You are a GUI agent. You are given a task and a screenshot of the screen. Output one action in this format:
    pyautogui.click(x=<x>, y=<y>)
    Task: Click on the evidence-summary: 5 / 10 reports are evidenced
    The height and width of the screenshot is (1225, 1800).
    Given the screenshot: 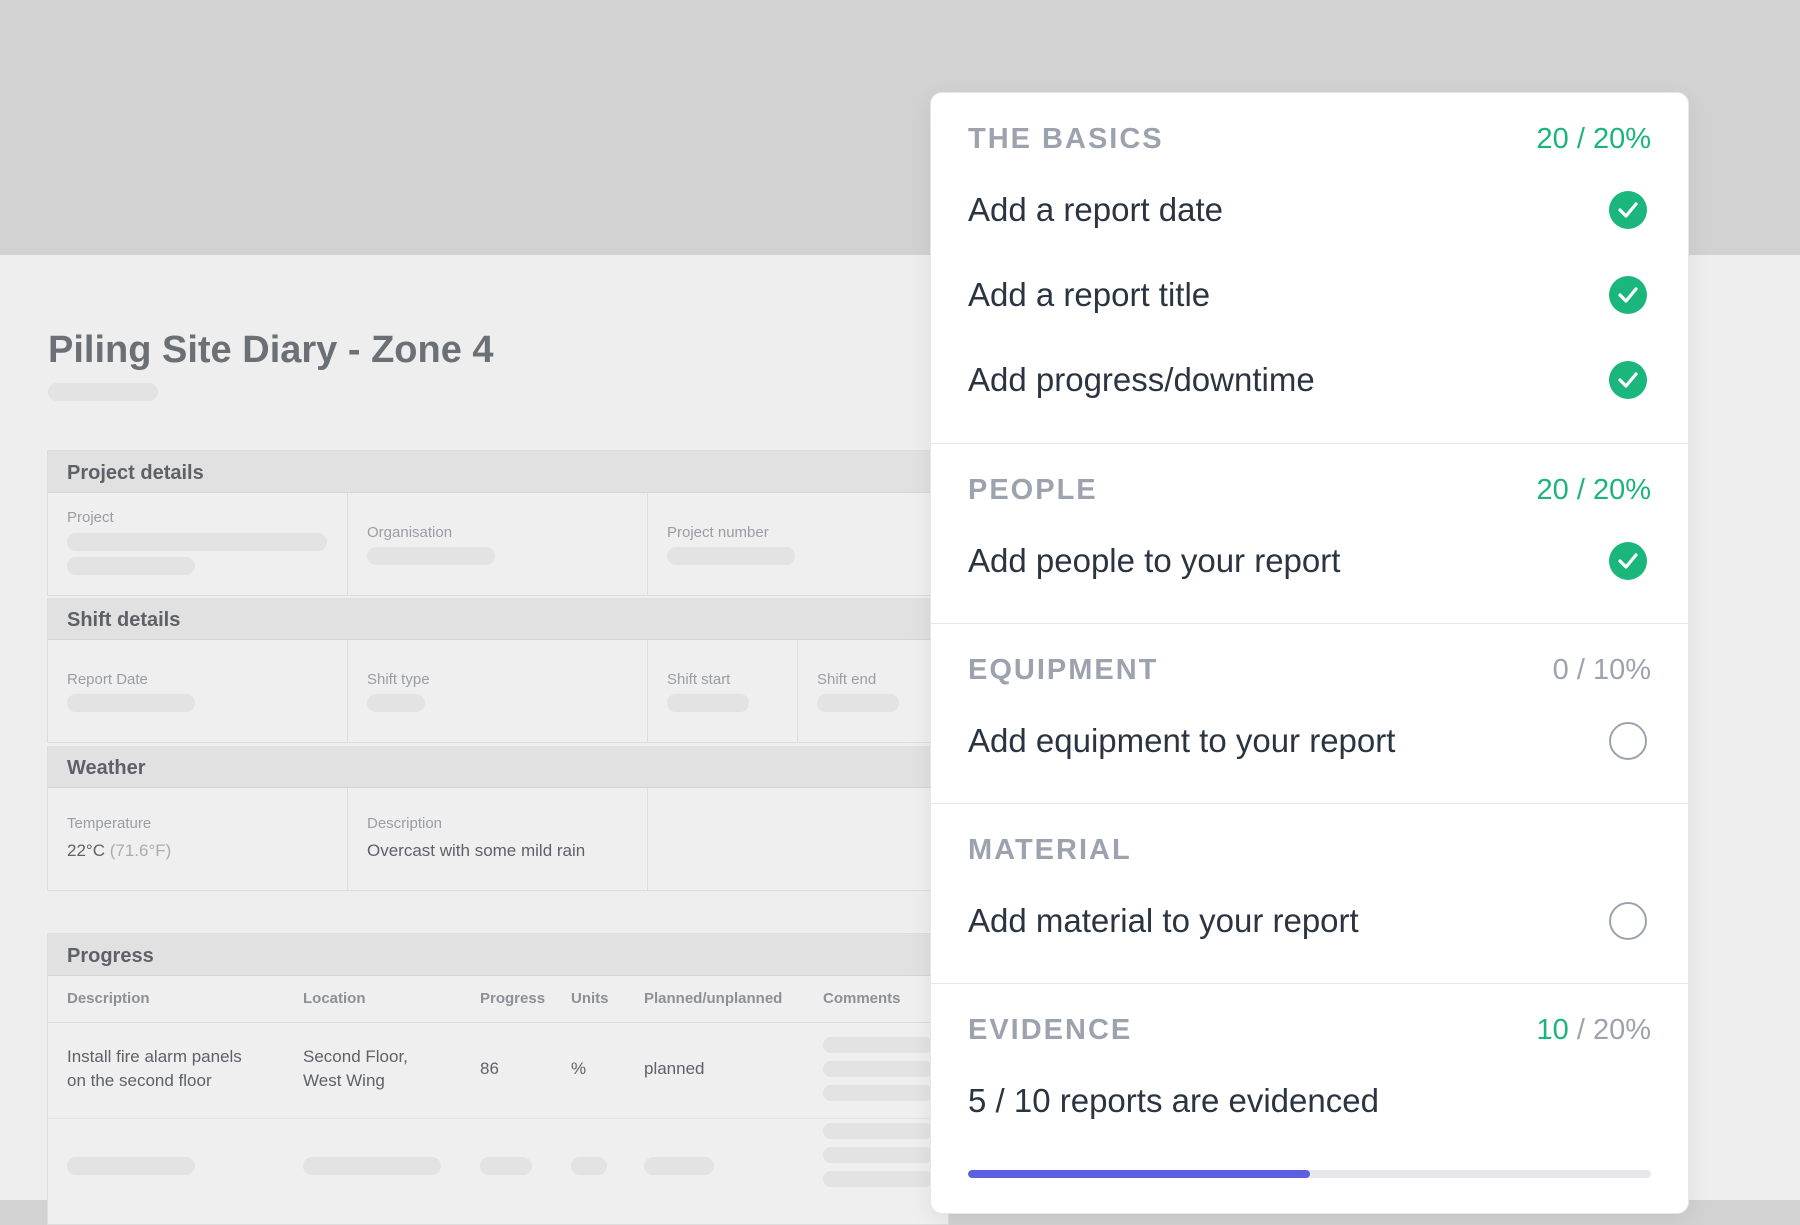 What is the action you would take?
    pyautogui.click(x=1309, y=1102)
    